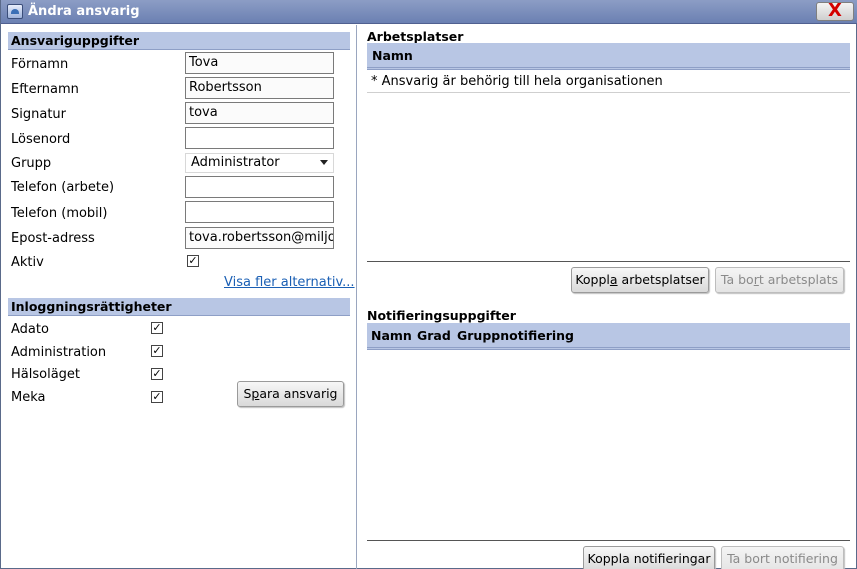 Image resolution: width=857 pixels, height=569 pixels. I want to click on notifications-col-group: Gruppnotifiering, so click(516, 335).